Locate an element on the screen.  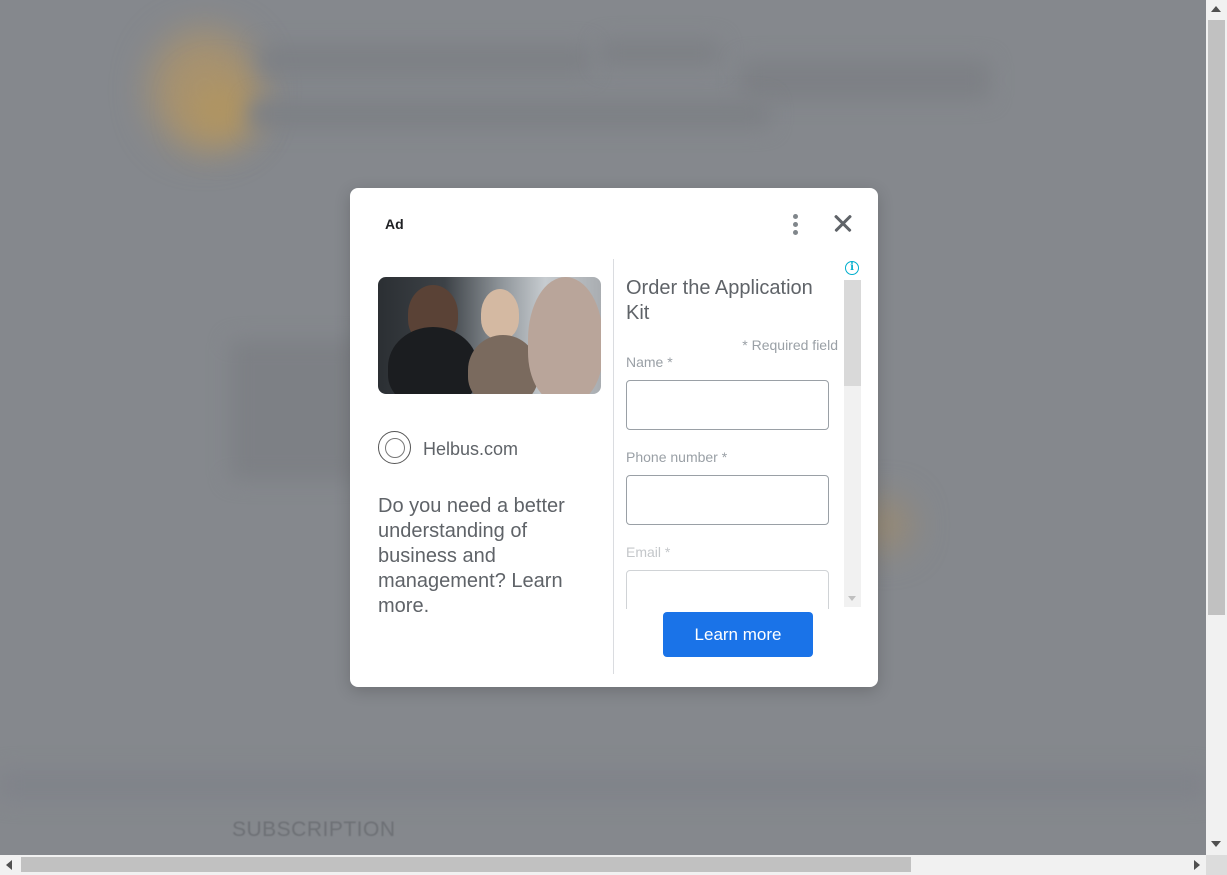
scrollbar-corner is located at coordinates (1216, 865).